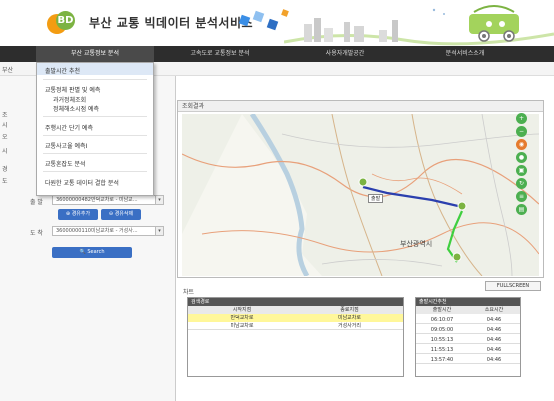 The width and height of the screenshot is (554, 401). I want to click on traffic-icon: ◉, so click(521, 144).